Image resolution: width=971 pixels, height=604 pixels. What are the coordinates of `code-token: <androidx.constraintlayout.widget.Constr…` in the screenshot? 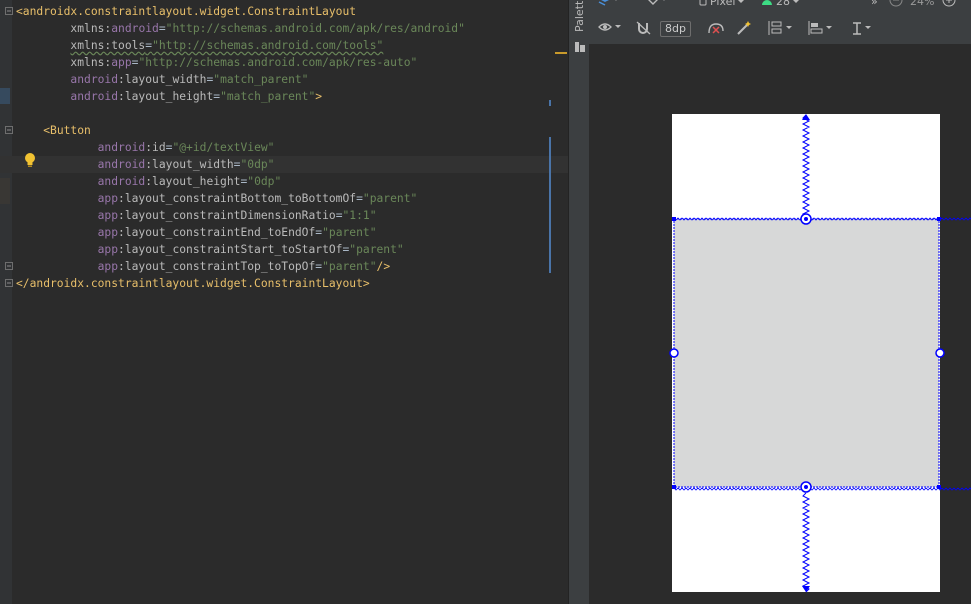 It's located at (186, 11).